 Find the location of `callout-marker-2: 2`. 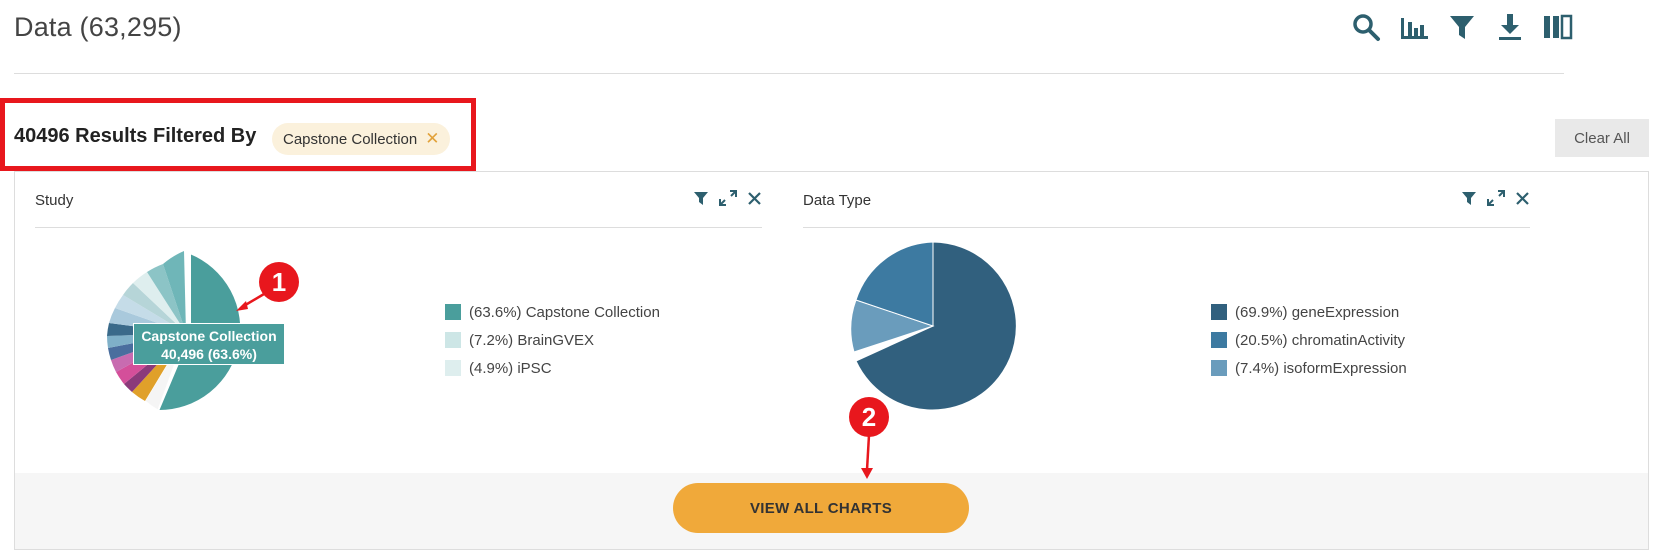

callout-marker-2: 2 is located at coordinates (869, 417).